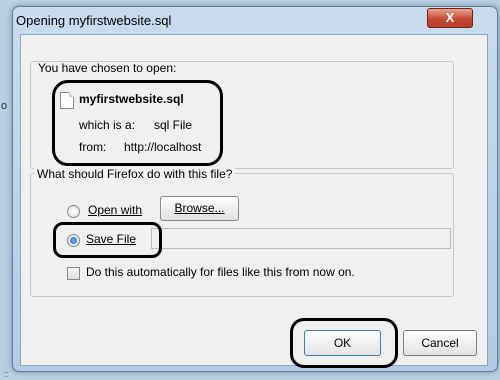  Describe the element at coordinates (94, 20) in the screenshot. I see `dialog-title: Opening myfirstwebsite.sql` at that location.